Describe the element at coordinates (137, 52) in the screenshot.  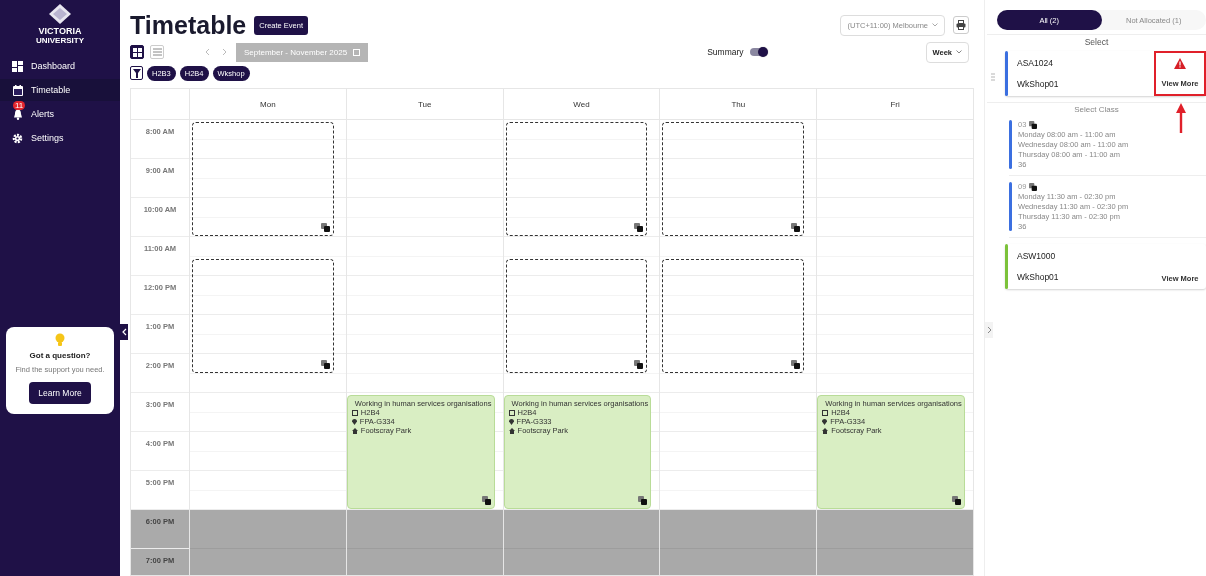
I see `grid-view-button` at that location.